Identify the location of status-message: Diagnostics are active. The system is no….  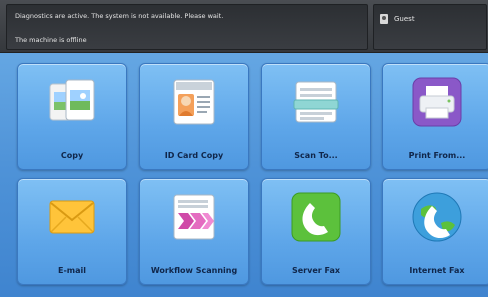
(119, 16).